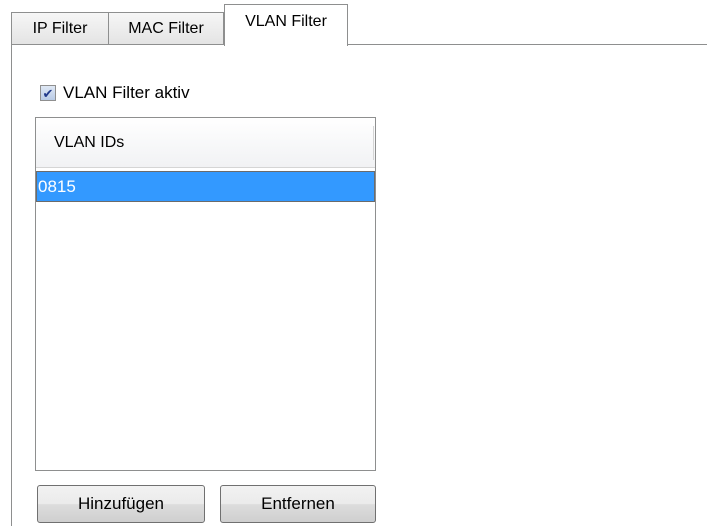 The image size is (707, 526). I want to click on vlan-filter-active-checkbox: ✔, so click(48, 93).